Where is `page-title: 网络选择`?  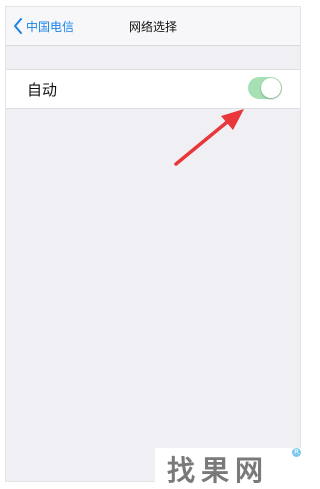 page-title: 网络选择 is located at coordinates (152, 27).